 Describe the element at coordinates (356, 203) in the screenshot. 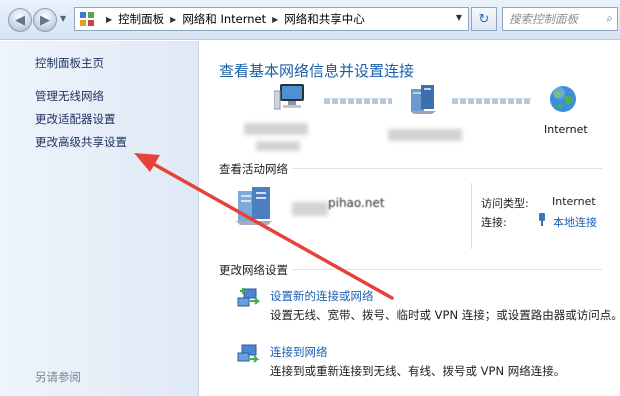

I see `active-network-name: pihao.net` at that location.